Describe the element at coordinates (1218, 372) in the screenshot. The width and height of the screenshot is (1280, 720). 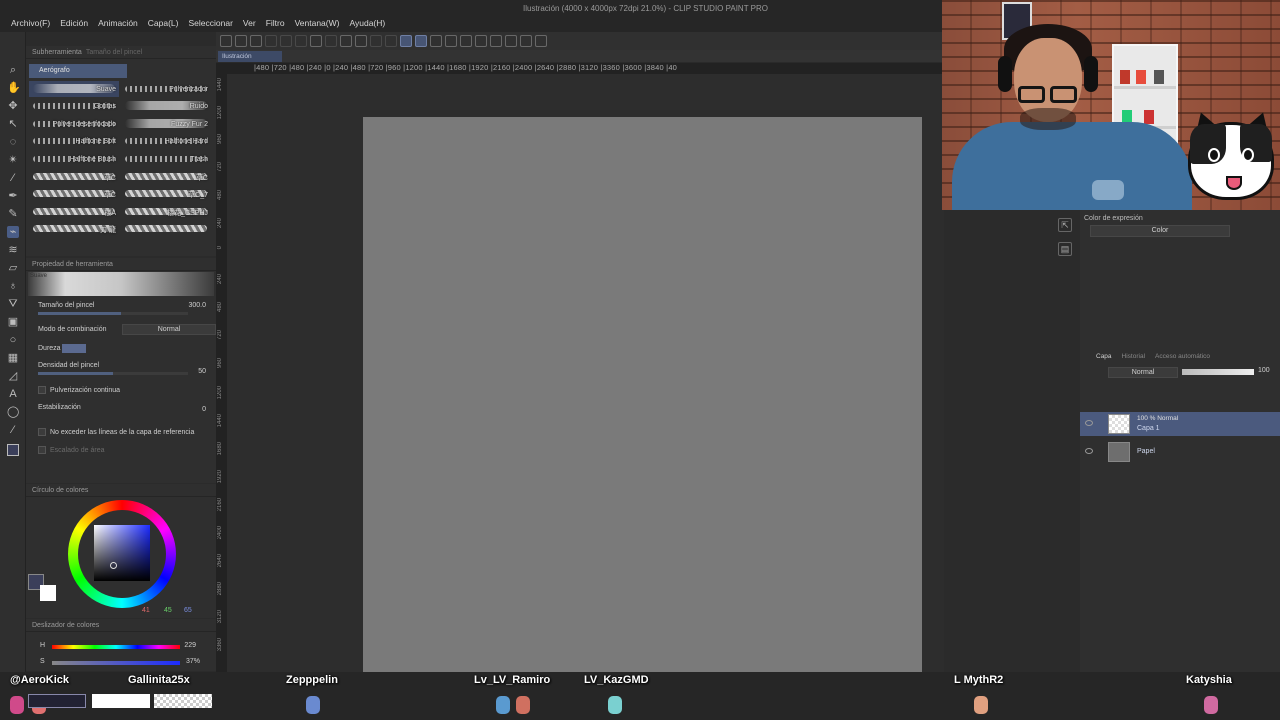
I see `layer-opacity-slider` at that location.